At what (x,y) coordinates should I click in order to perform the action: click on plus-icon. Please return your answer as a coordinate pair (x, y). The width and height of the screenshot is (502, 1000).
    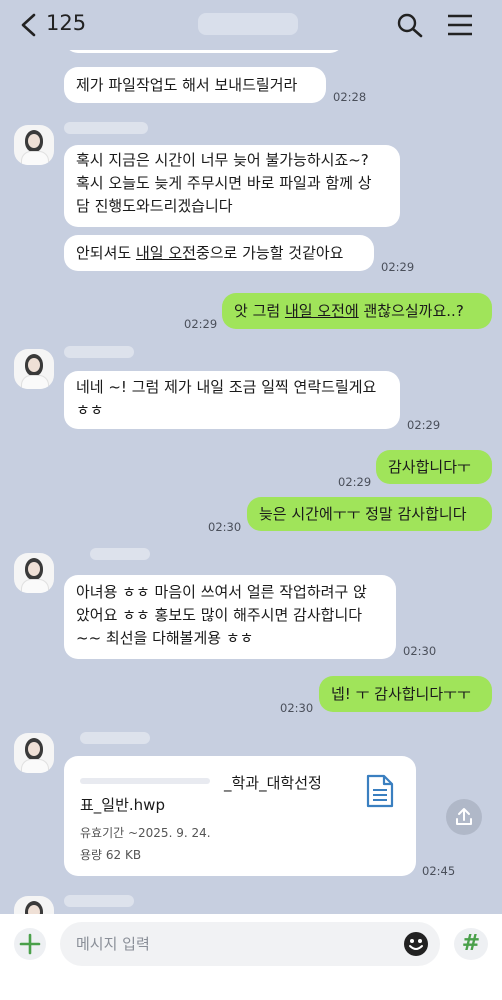
    Looking at the image, I should click on (30, 944).